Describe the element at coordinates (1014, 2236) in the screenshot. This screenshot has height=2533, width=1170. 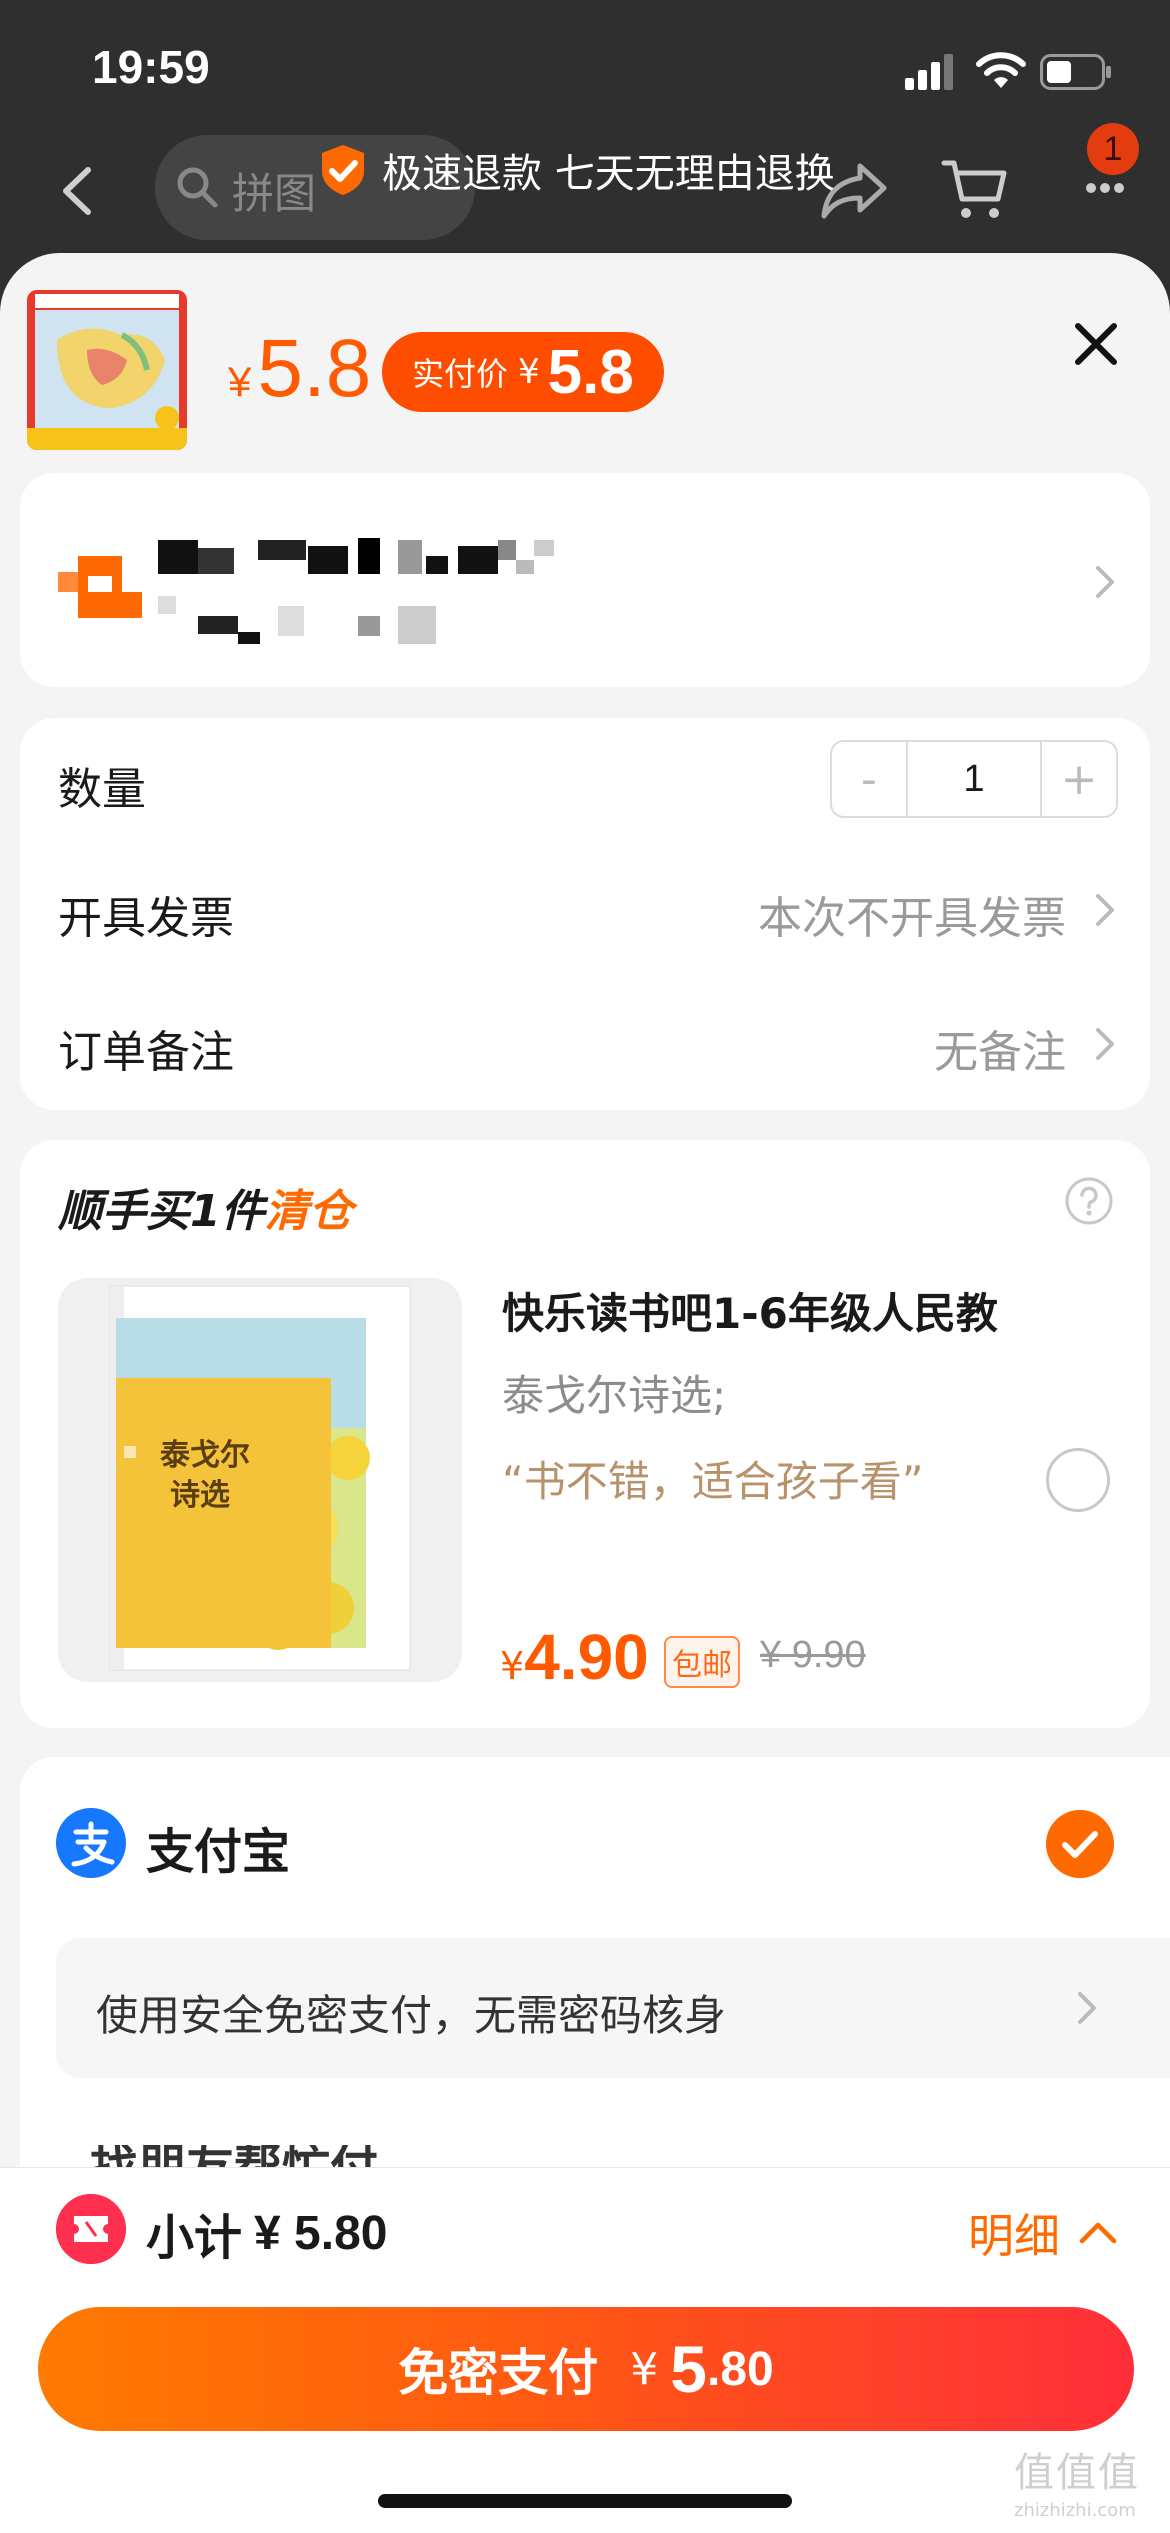
I see `detail-label: 明细` at that location.